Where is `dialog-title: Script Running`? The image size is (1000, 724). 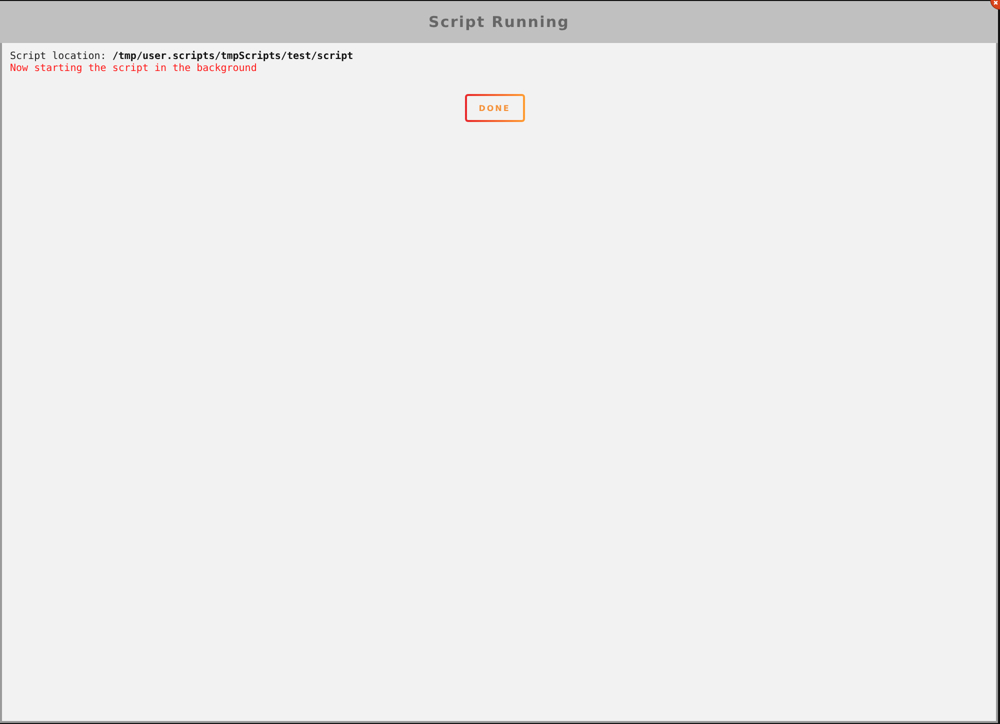 dialog-title: Script Running is located at coordinates (499, 22).